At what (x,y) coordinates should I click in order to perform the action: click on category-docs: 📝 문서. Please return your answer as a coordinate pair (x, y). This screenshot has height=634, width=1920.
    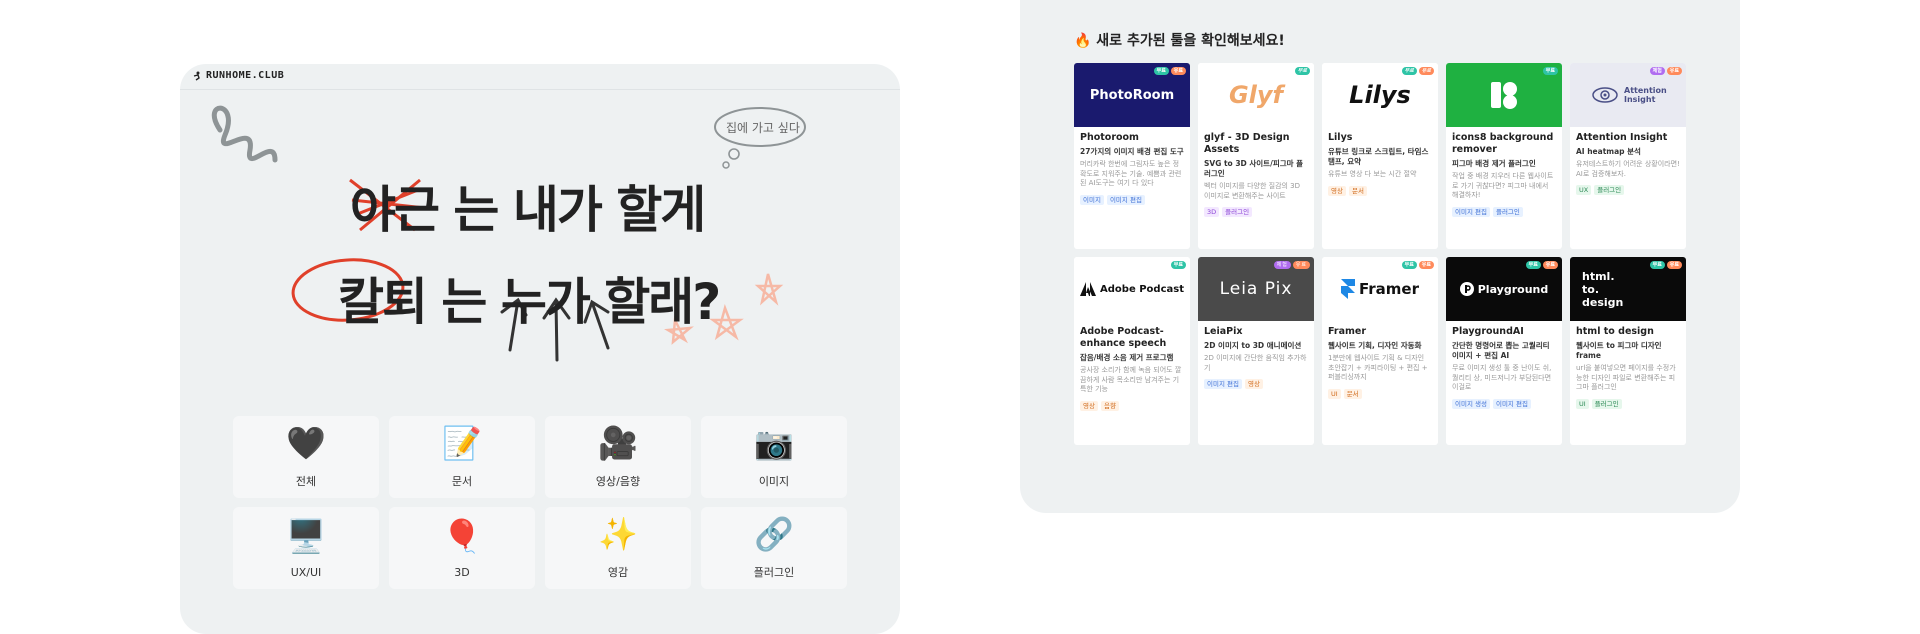
    Looking at the image, I should click on (462, 457).